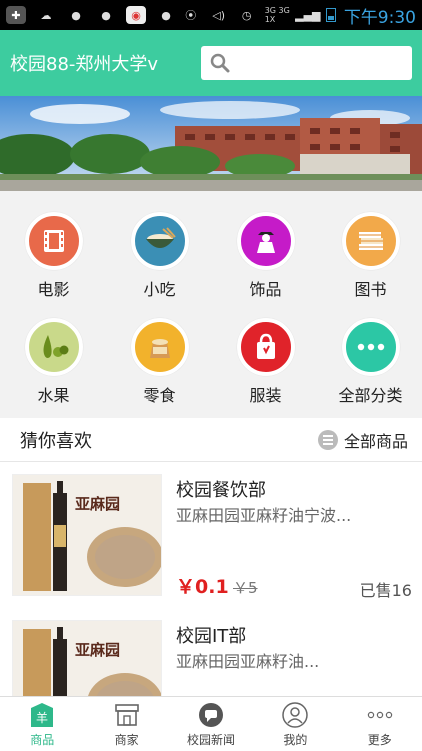 This screenshot has width=422, height=751. I want to click on svg-text: 羊, so click(42, 717).